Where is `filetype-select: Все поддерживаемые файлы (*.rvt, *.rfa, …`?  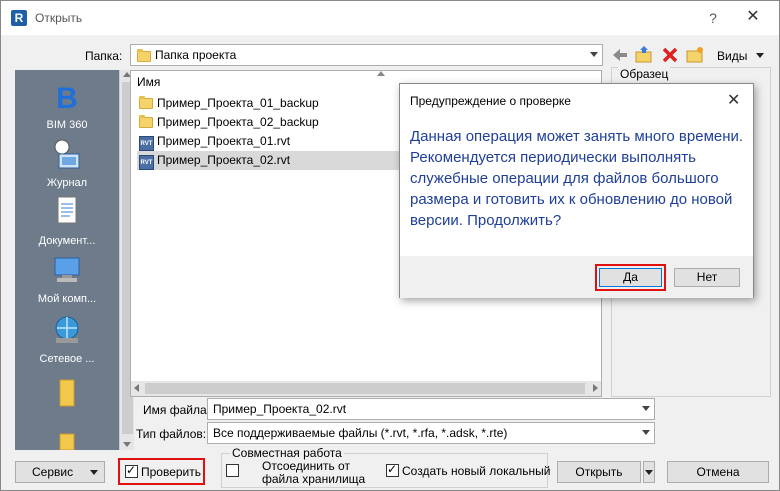 filetype-select: Все поддерживаемые файлы (*.rvt, *.rfa, … is located at coordinates (431, 433).